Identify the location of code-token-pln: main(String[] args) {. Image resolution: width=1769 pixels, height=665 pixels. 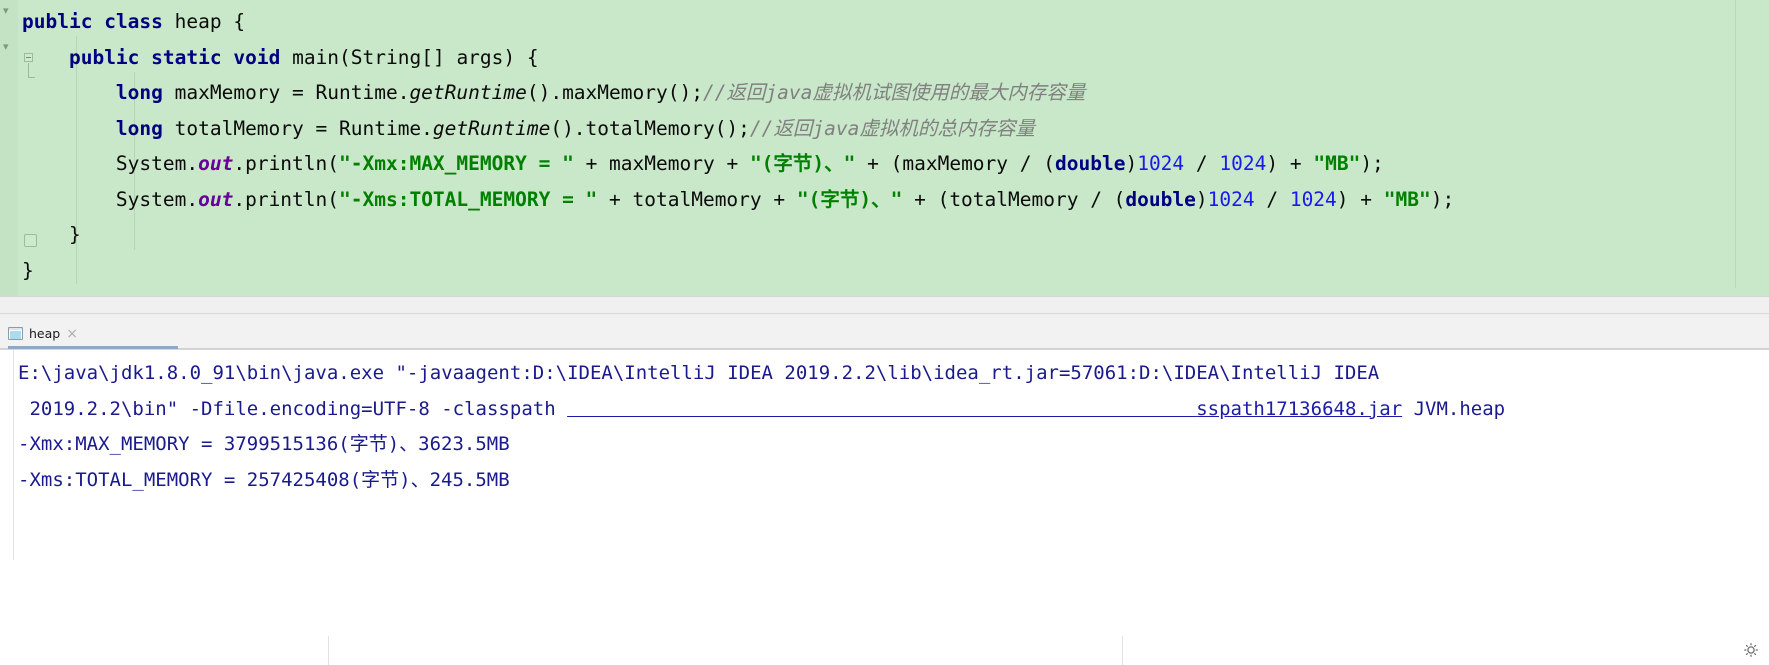
(409, 57).